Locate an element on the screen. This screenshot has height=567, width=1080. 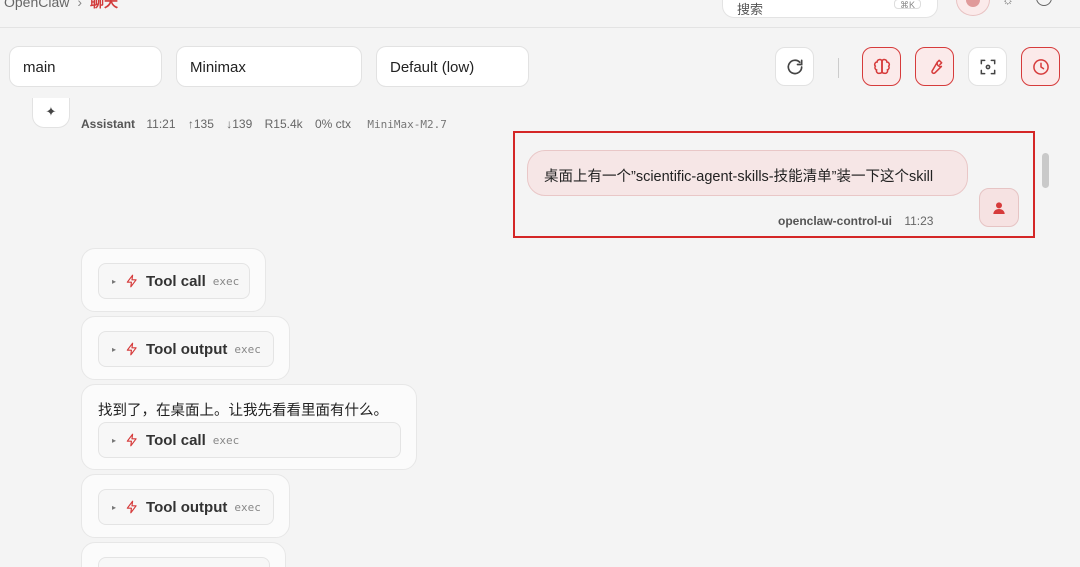
search-box: 搜索 ⌘K is located at coordinates (830, 9).